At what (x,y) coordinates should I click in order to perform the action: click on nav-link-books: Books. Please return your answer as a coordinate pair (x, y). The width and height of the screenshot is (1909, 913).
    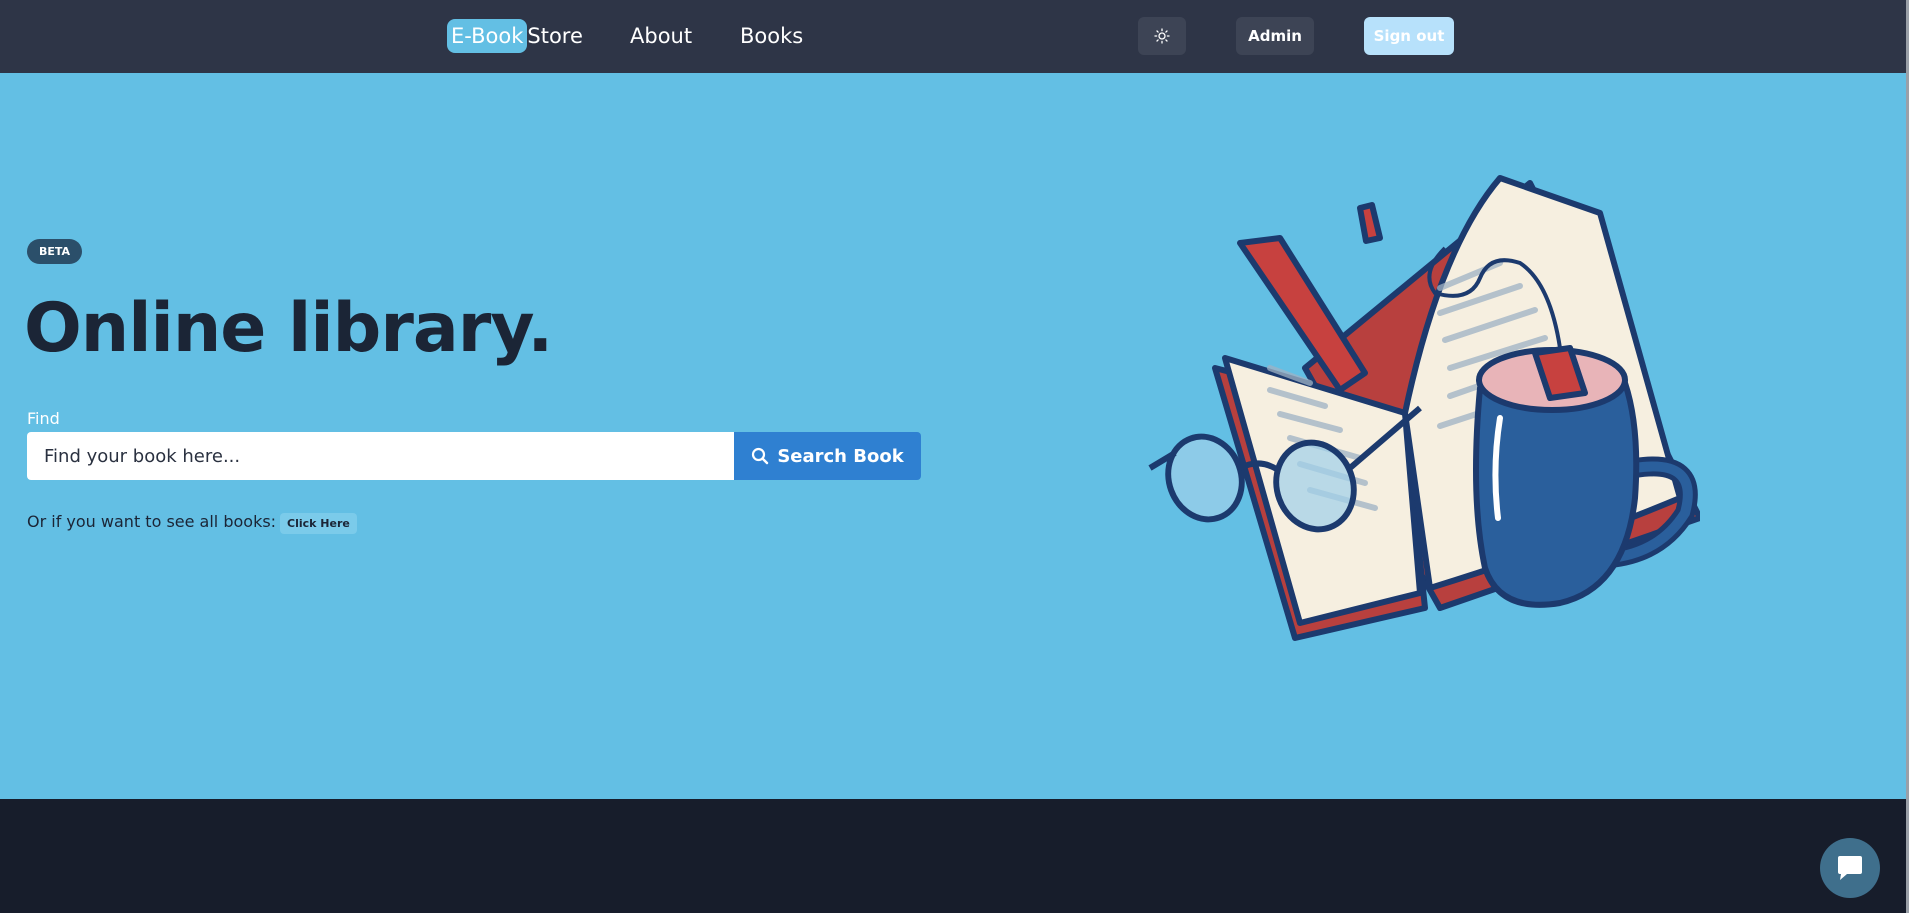
    Looking at the image, I should click on (771, 36).